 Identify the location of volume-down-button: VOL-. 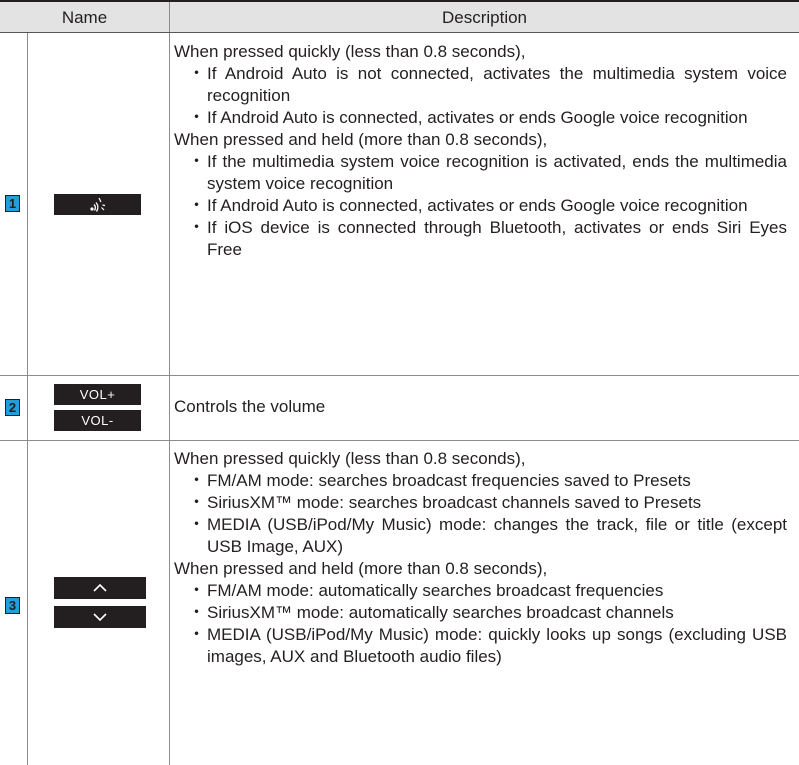
(97, 420).